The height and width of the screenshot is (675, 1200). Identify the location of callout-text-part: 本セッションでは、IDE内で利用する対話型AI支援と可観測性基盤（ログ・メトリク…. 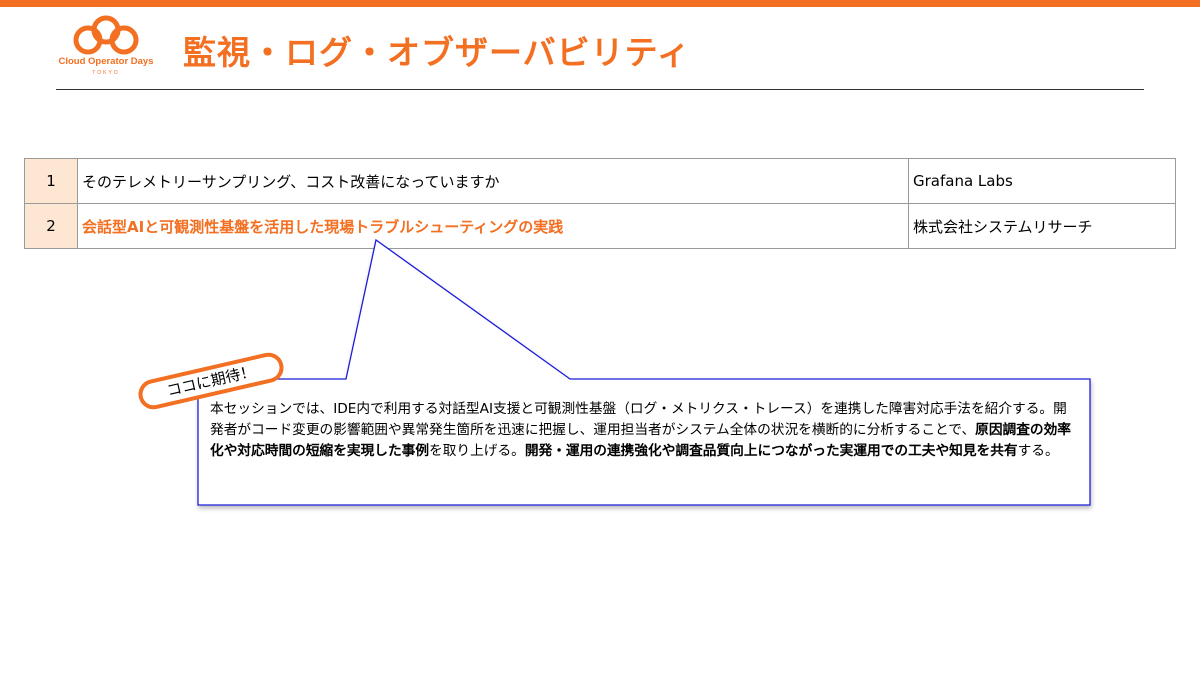
(638, 419).